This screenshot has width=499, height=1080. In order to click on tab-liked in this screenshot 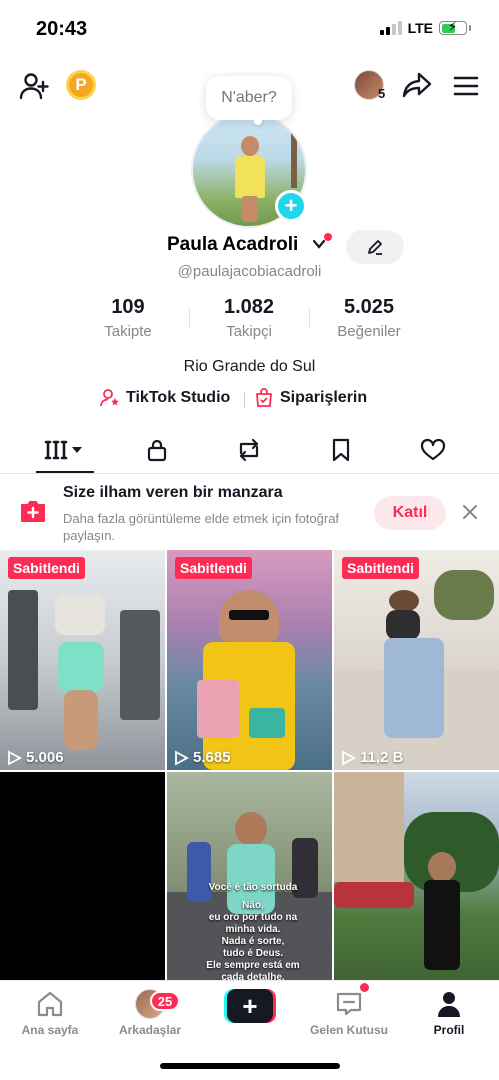, I will do `click(433, 450)`.